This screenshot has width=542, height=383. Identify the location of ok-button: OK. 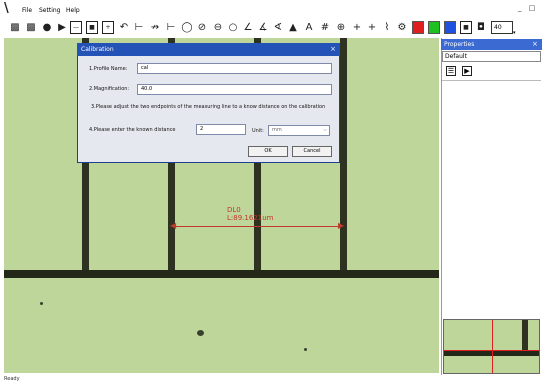
(268, 151).